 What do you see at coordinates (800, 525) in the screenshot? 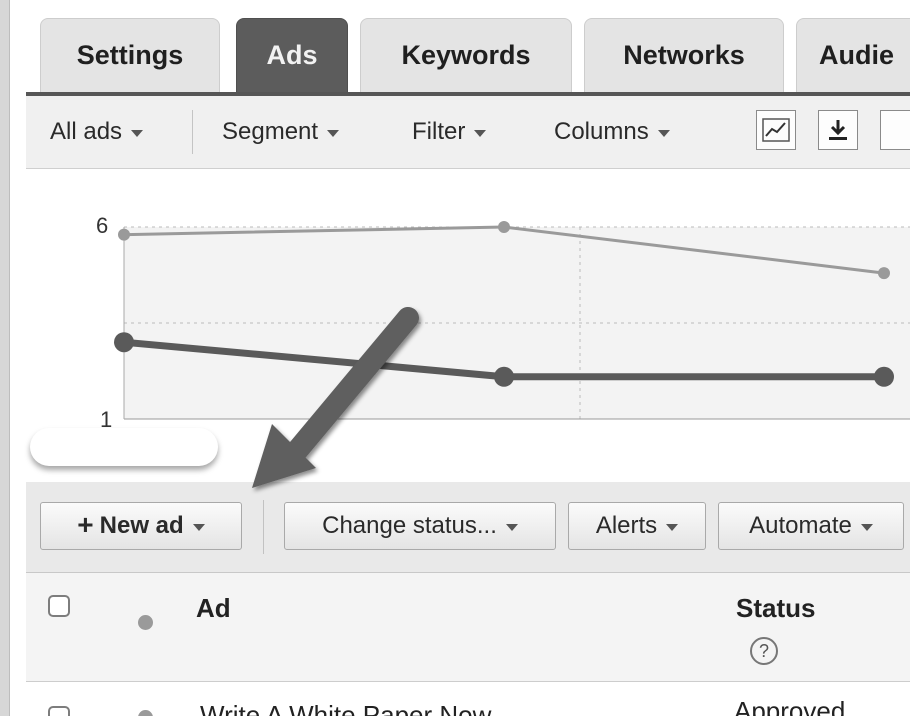
I see `automate-label: Automate` at bounding box center [800, 525].